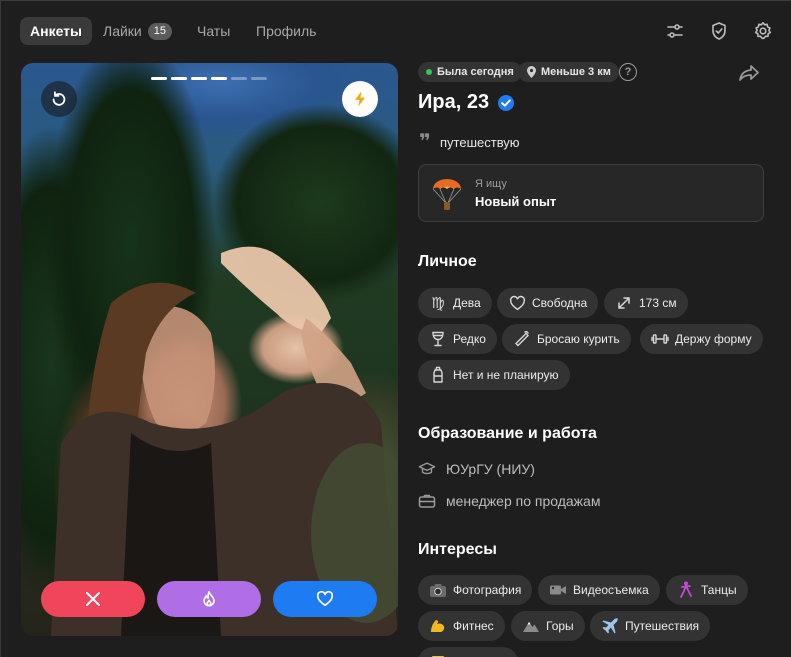 Image resolution: width=791 pixels, height=657 pixels. I want to click on clipboard-icon, so click(438, 655).